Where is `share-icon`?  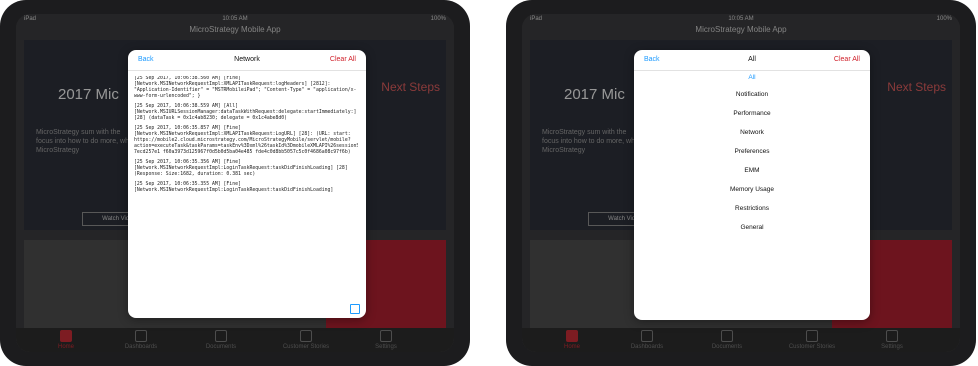 share-icon is located at coordinates (355, 309).